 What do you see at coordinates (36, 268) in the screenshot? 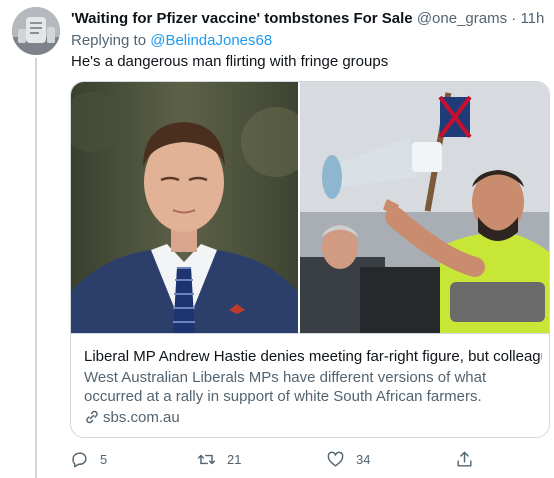
I see `thread-line` at bounding box center [36, 268].